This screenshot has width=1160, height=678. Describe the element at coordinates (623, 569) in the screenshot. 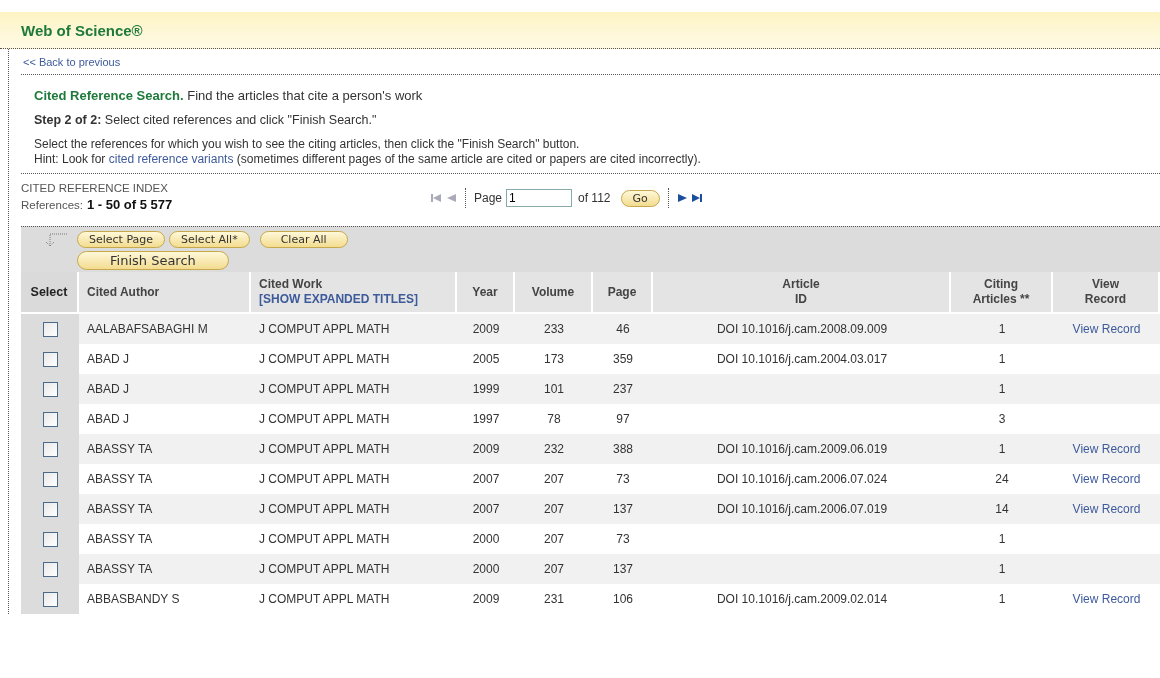

I see `table-cell: 137` at that location.